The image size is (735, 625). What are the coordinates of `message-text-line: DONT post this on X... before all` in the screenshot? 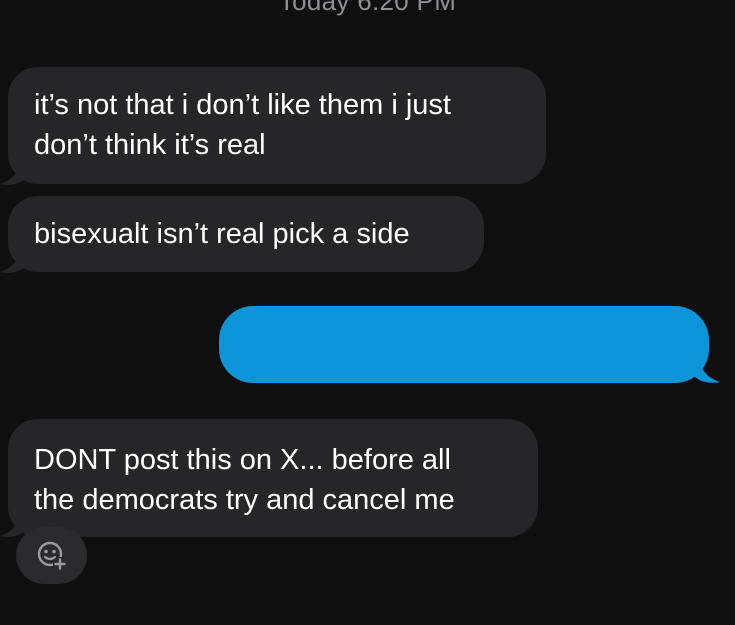 It's located at (242, 460).